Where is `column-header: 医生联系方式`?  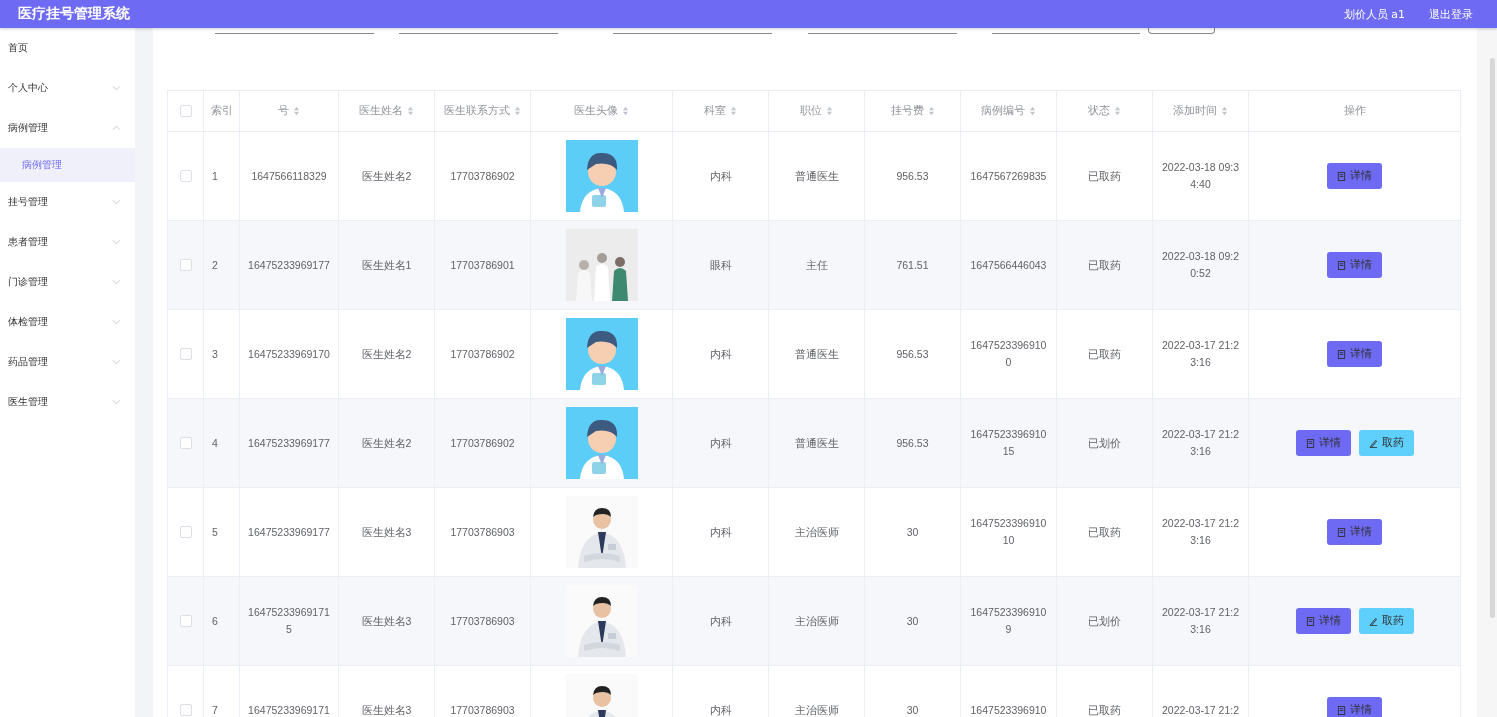
column-header: 医生联系方式 is located at coordinates (477, 111).